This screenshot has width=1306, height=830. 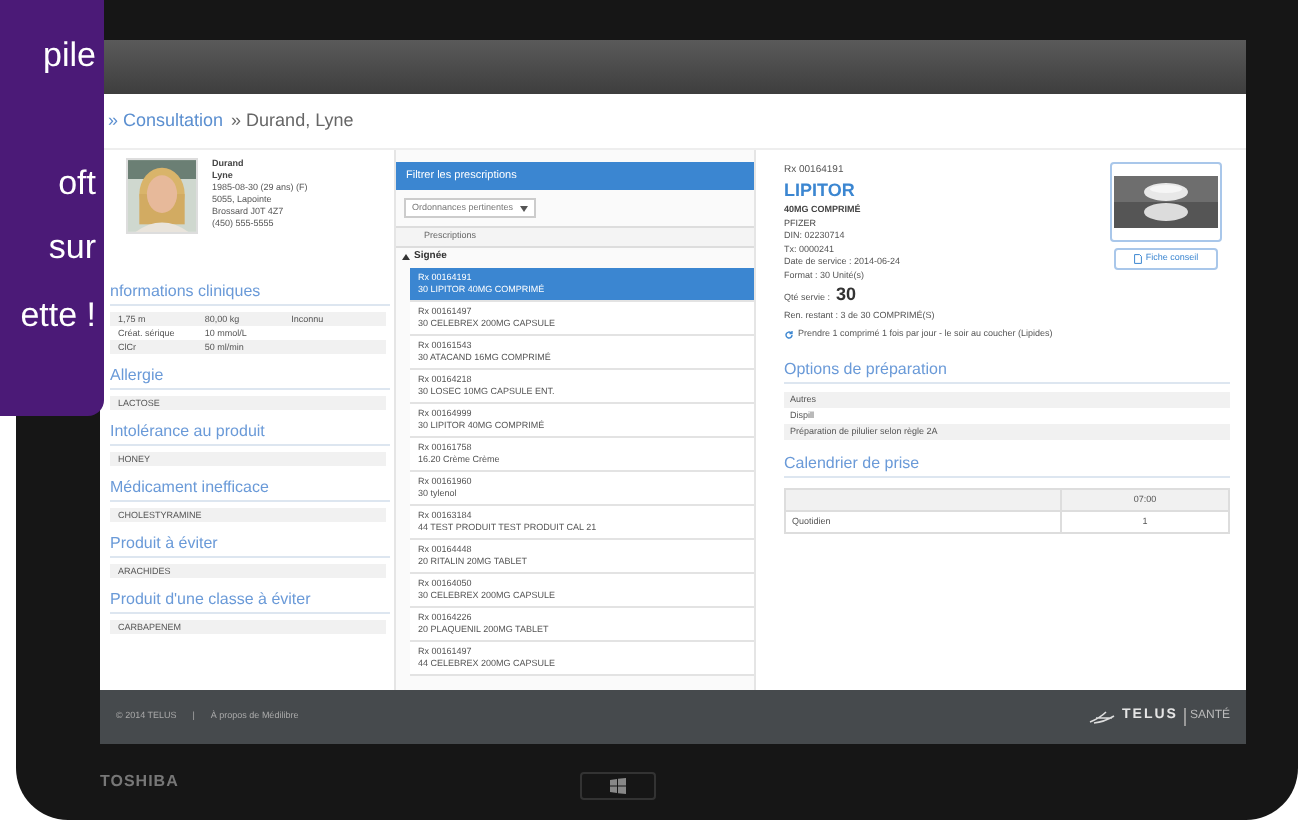 What do you see at coordinates (139, 782) in the screenshot?
I see `device-brand: TOSHIBA` at bounding box center [139, 782].